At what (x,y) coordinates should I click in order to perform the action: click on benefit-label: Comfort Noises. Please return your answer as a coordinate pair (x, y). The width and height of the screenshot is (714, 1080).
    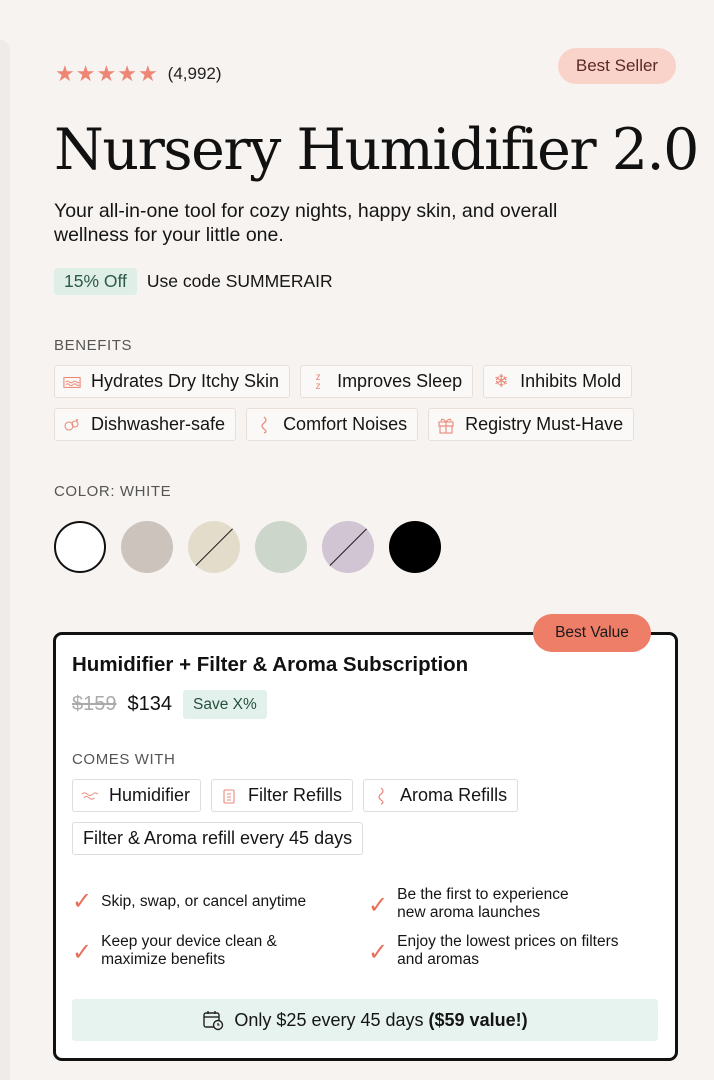
    Looking at the image, I should click on (345, 424).